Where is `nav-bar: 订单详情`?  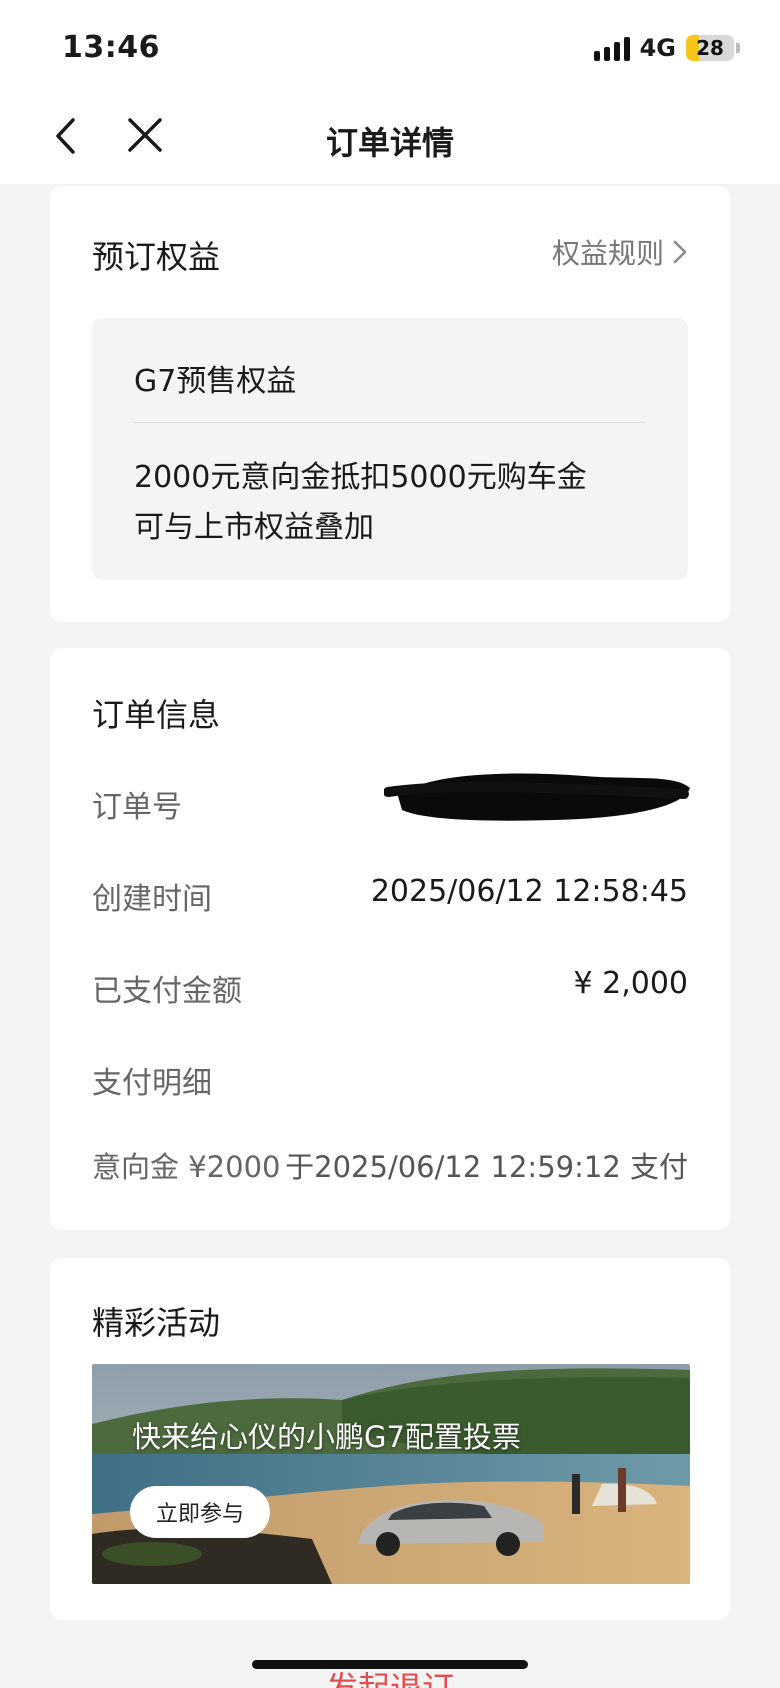
nav-bar: 订单详情 is located at coordinates (390, 140).